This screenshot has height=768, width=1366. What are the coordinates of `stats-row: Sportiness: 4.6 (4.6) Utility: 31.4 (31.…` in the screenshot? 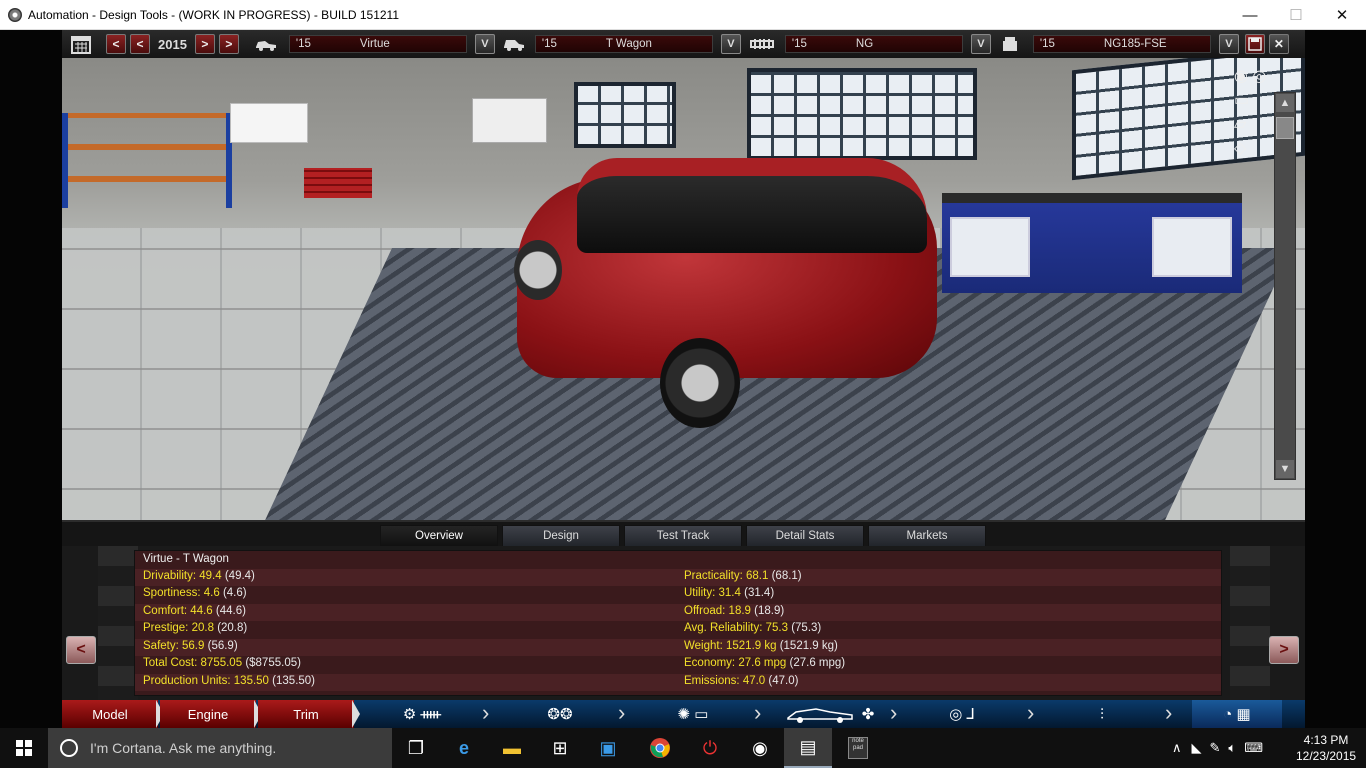 It's located at (678, 595).